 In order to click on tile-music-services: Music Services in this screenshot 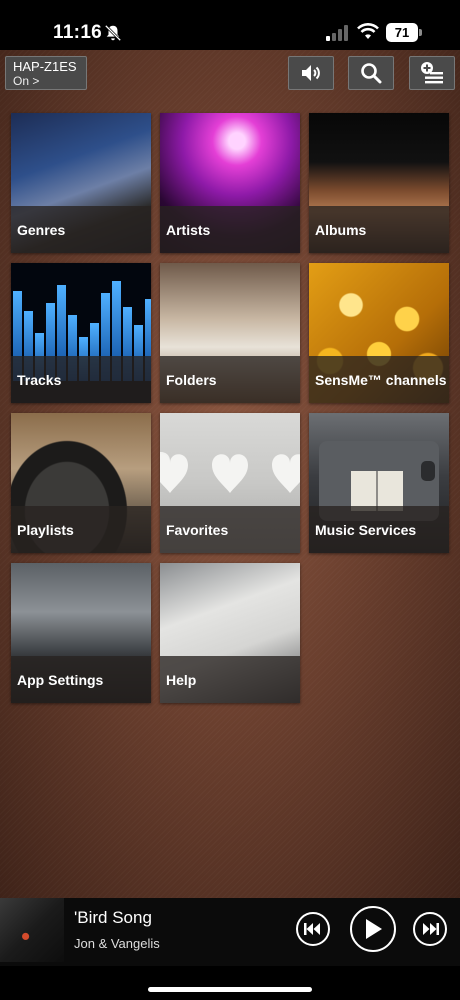, I will do `click(379, 483)`.